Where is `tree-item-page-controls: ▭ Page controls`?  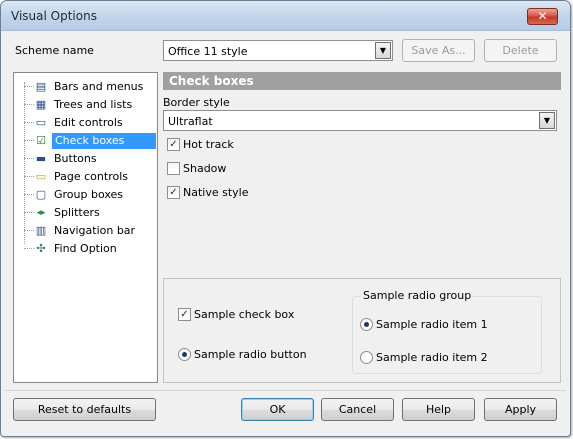 tree-item-page-controls: ▭ Page controls is located at coordinates (85, 177).